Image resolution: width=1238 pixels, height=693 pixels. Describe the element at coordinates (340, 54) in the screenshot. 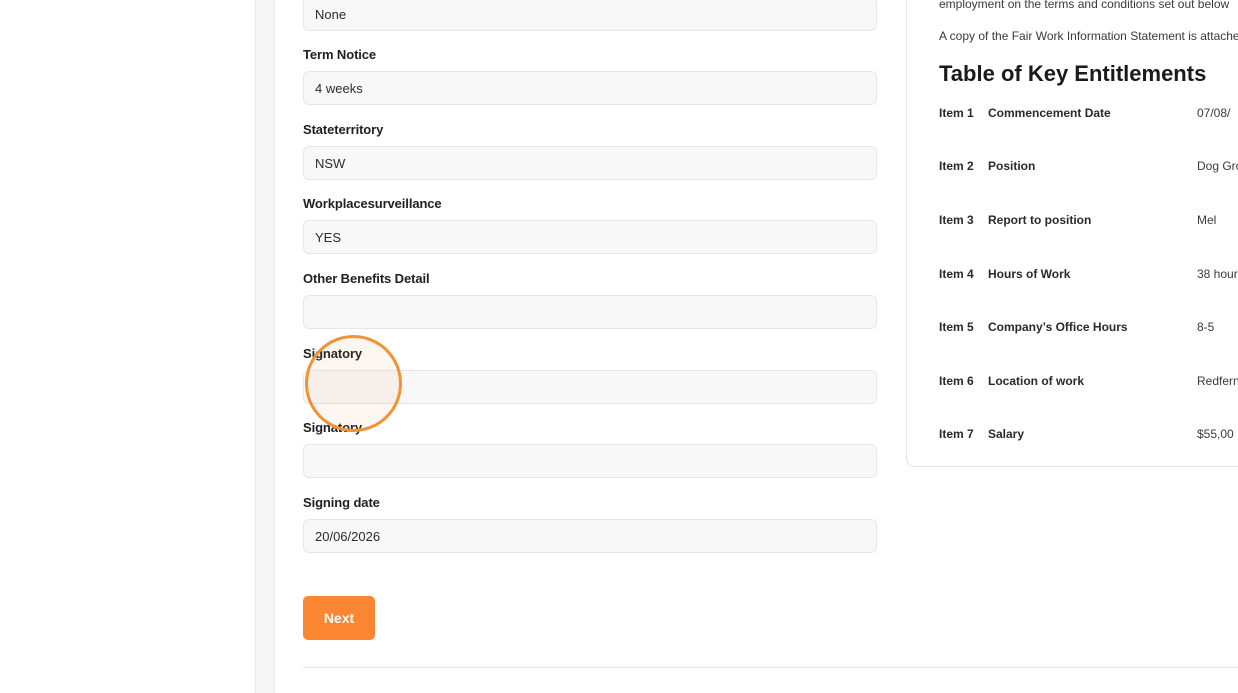

I see `term-notice-label: Term Notice` at that location.